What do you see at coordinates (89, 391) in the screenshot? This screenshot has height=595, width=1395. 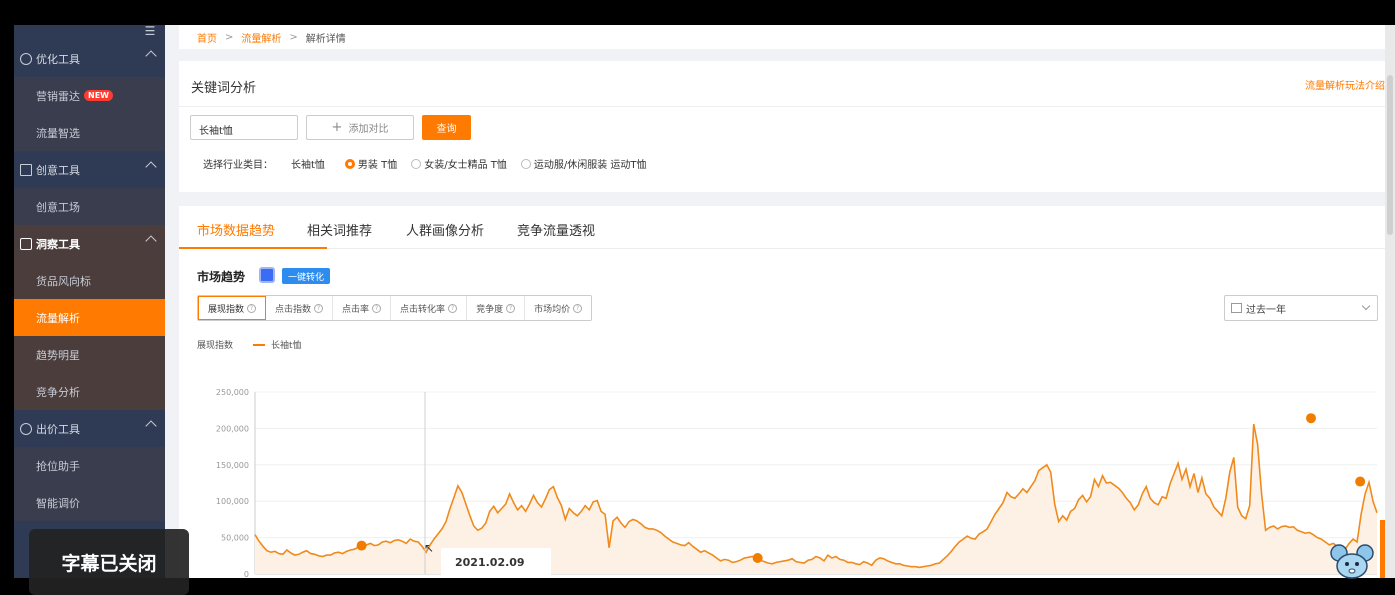 I see `sidebar-item-competition: 竞争分析` at bounding box center [89, 391].